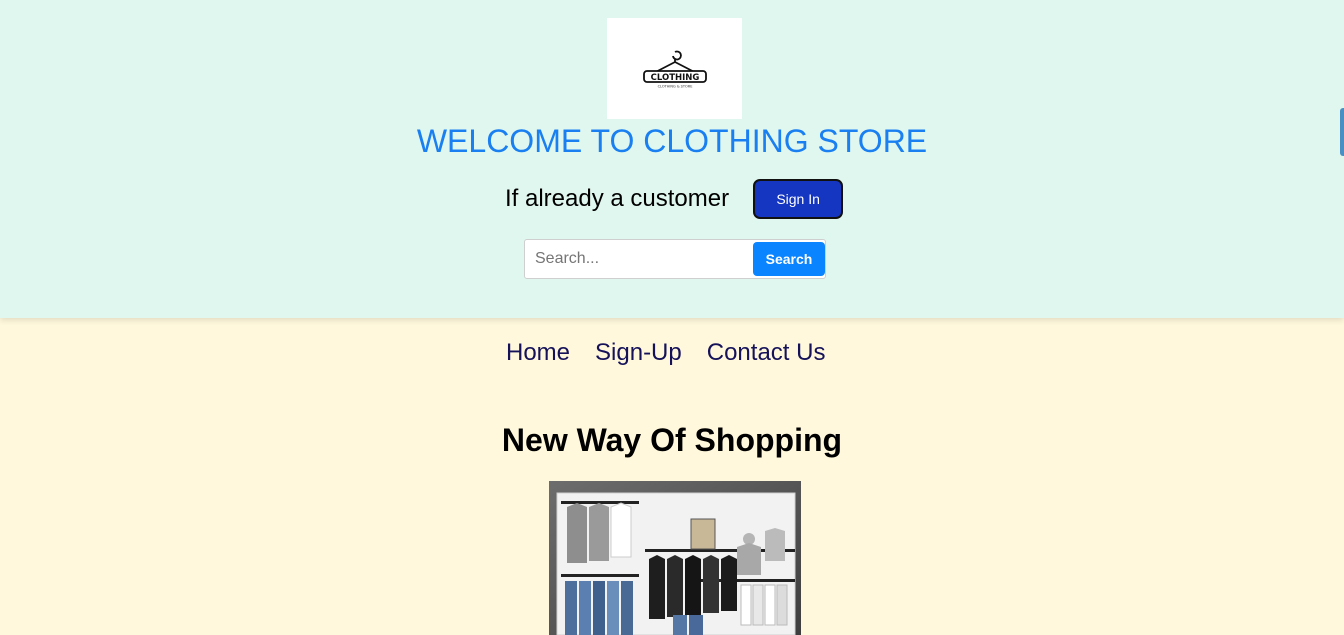 The width and height of the screenshot is (1344, 635). Describe the element at coordinates (766, 353) in the screenshot. I see `nav-link-contact-us: Contact Us` at that location.